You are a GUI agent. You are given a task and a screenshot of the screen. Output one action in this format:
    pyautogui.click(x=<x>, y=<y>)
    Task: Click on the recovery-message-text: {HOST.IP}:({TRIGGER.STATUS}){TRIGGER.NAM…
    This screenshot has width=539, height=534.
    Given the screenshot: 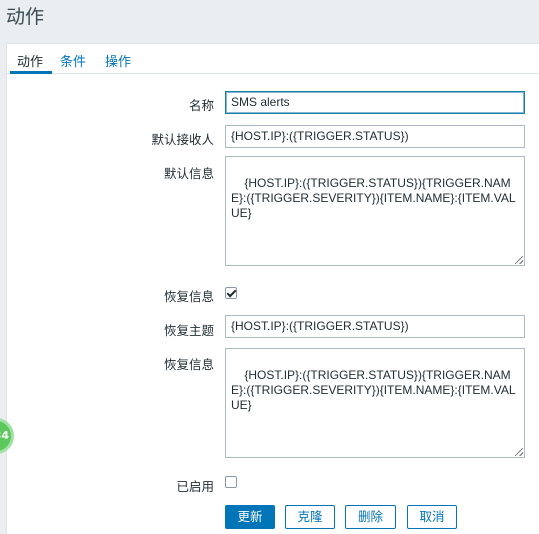 What is the action you would take?
    pyautogui.click(x=373, y=390)
    